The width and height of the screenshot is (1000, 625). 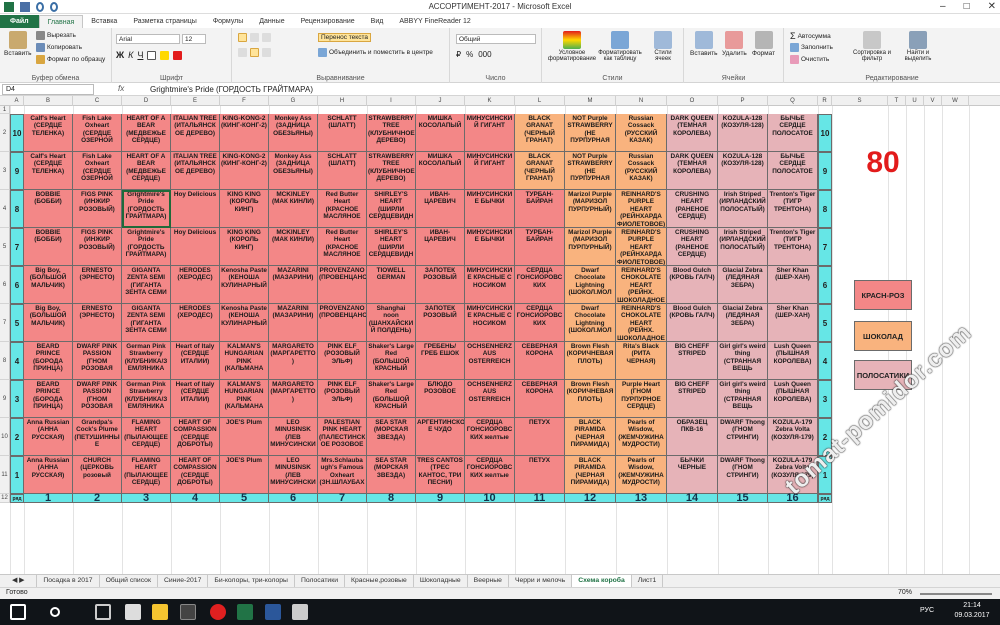 What do you see at coordinates (391, 437) in the screenshot?
I see `variety-cell: SEA STAR (МОРСКАЯ ЗВЕЗДА)` at bounding box center [391, 437].